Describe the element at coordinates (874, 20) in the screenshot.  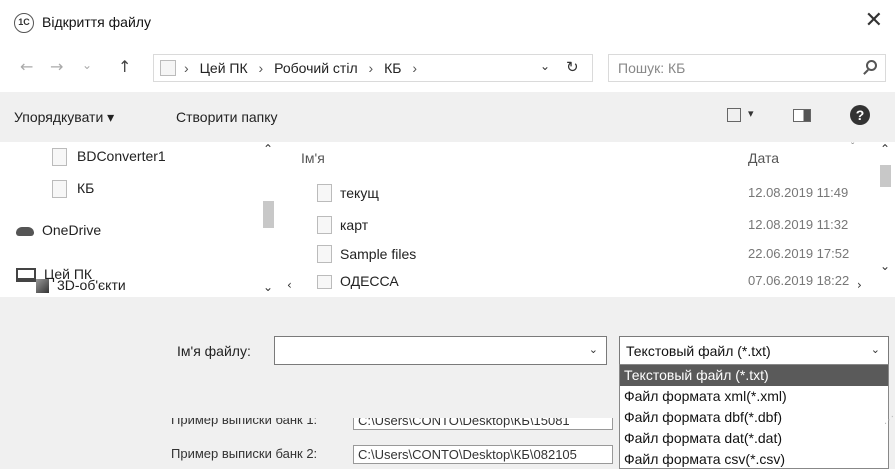
I see `close-button: ✕` at that location.